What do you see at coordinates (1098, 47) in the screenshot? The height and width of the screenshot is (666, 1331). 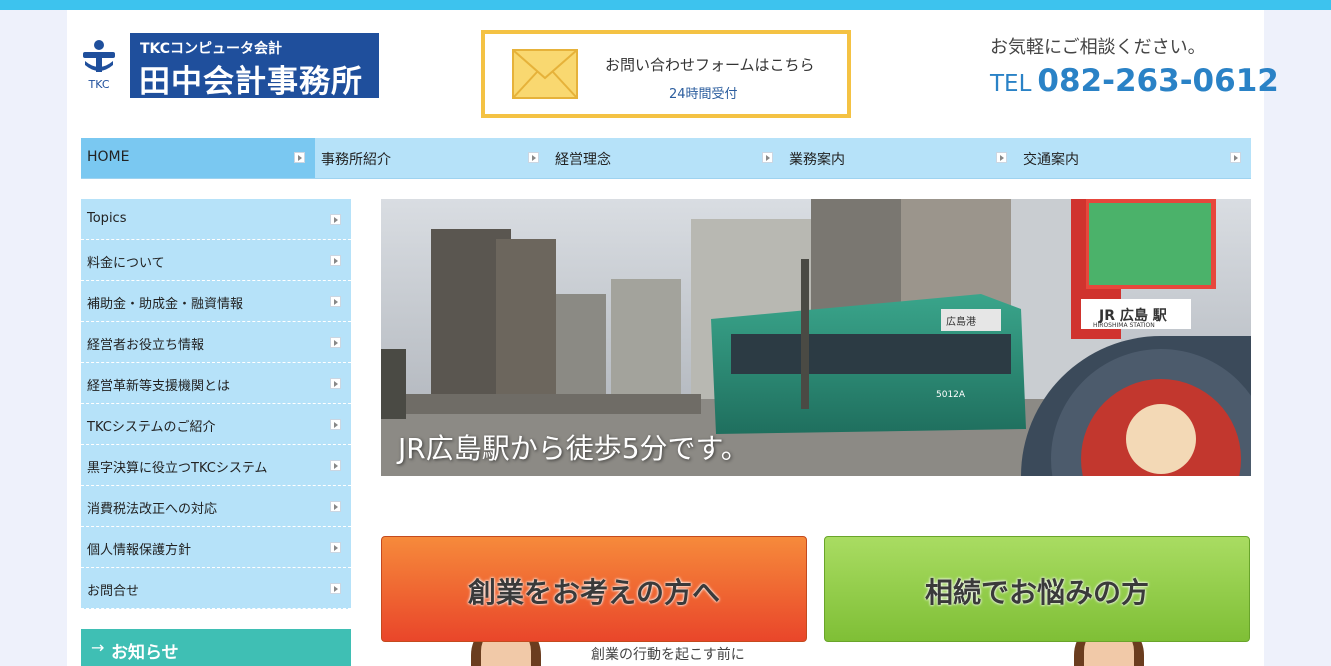 I see `tel-caption: お気軽にご相談ください。` at bounding box center [1098, 47].